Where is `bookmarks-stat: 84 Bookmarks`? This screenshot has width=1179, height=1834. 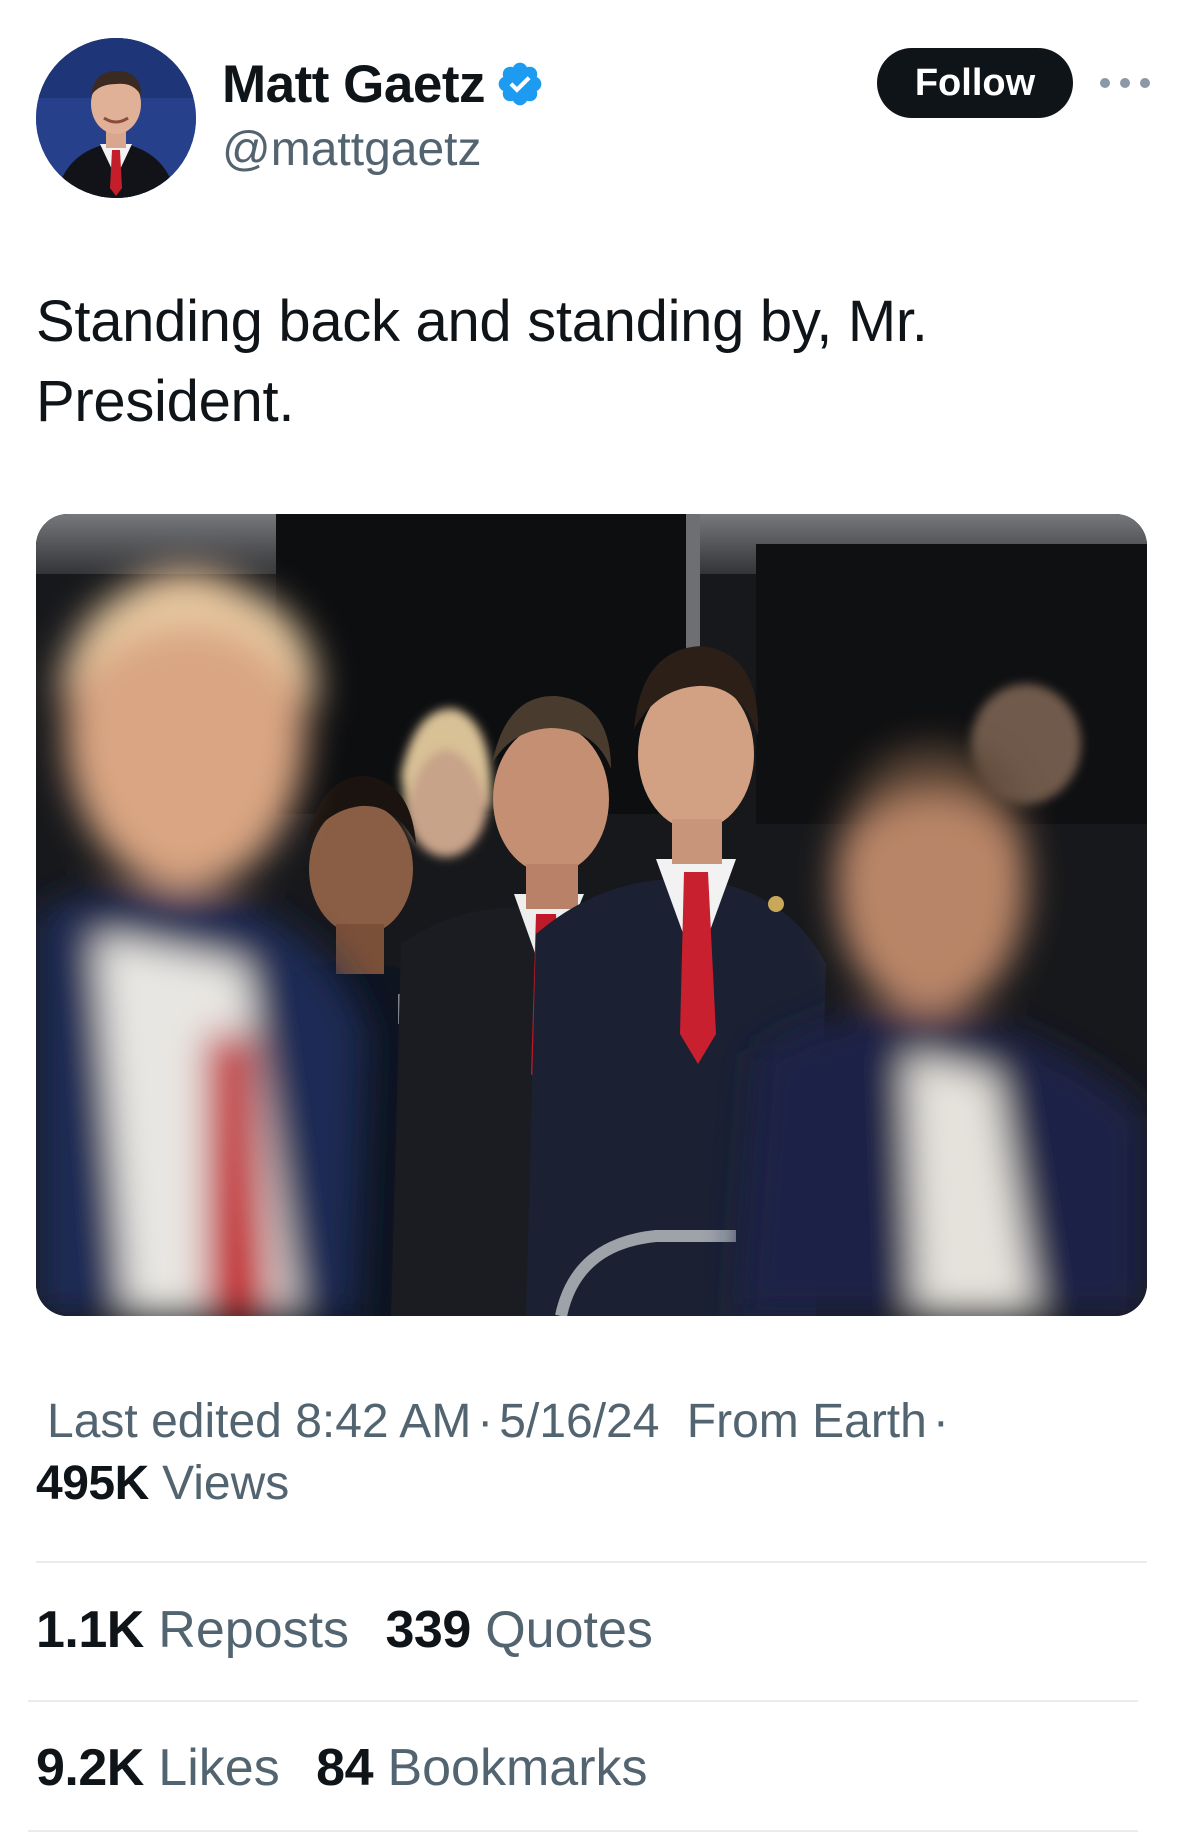
bookmarks-stat: 84 Bookmarks is located at coordinates (481, 1768).